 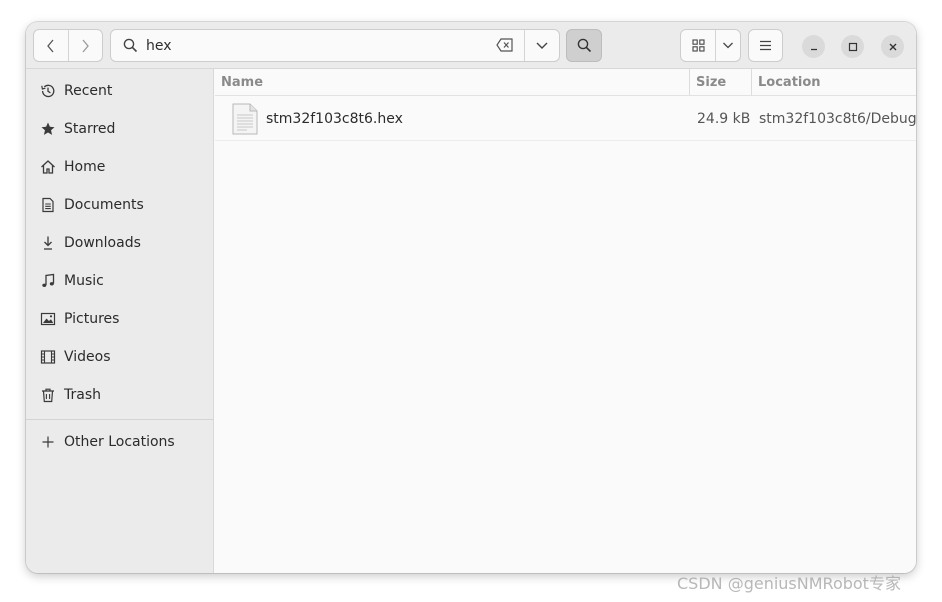 I want to click on close-icon, so click(x=892, y=46).